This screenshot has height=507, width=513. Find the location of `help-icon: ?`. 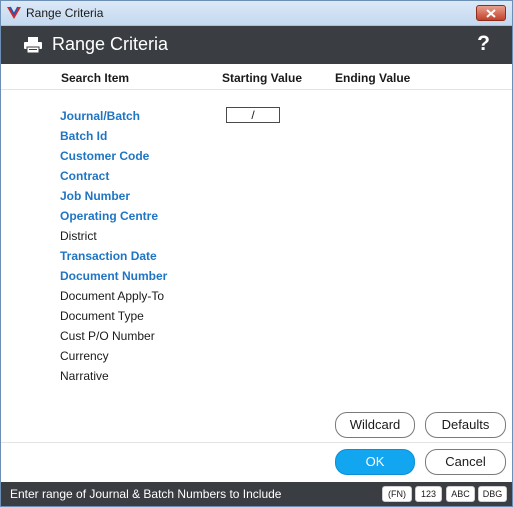

help-icon: ? is located at coordinates (483, 44).